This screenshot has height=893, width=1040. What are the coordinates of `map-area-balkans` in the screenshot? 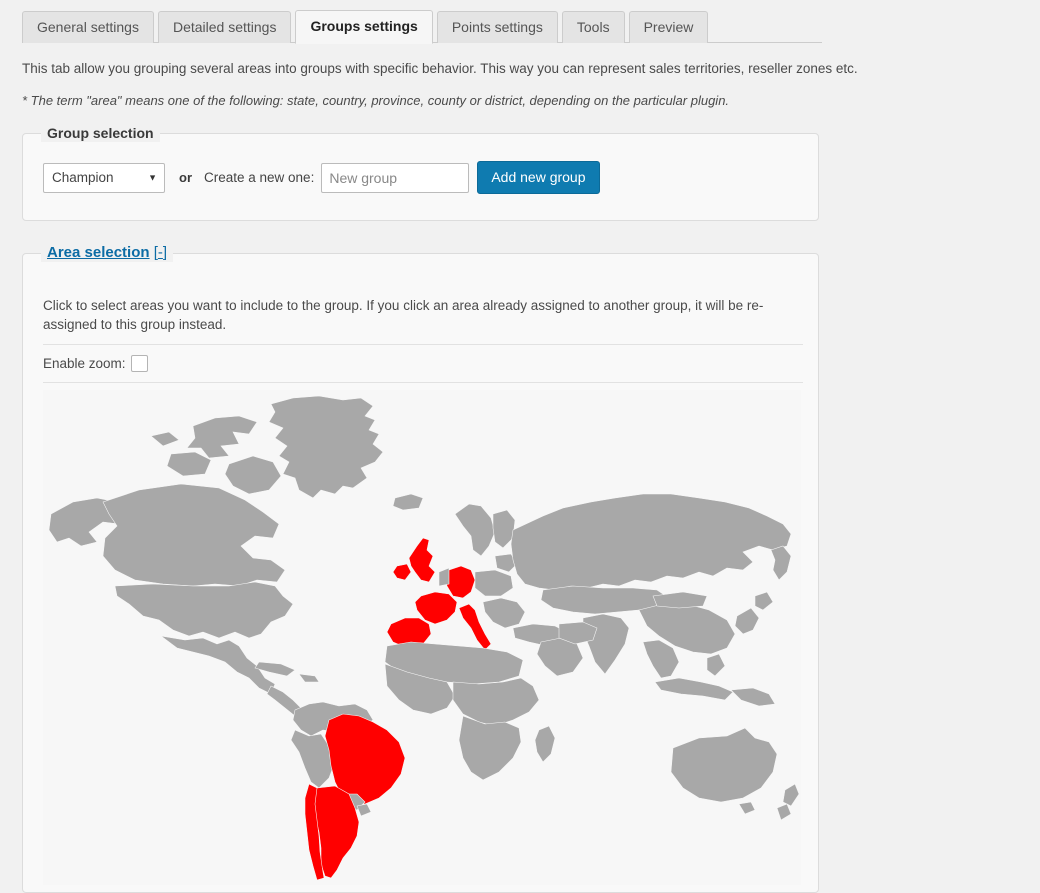 It's located at (504, 613).